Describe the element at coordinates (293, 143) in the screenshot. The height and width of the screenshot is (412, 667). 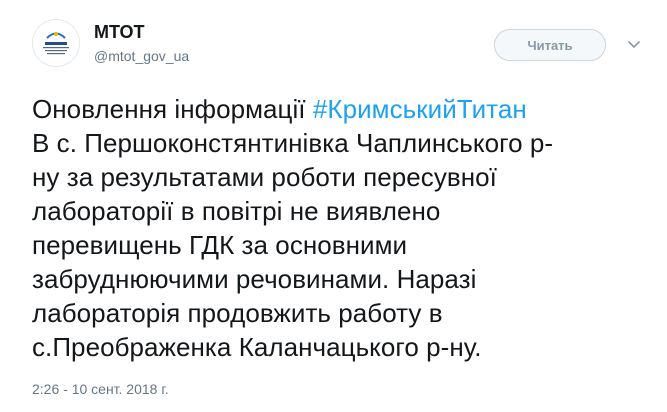
I see `tweet-line: В с. Першоконстянтинівка Чаплинського р-` at that location.